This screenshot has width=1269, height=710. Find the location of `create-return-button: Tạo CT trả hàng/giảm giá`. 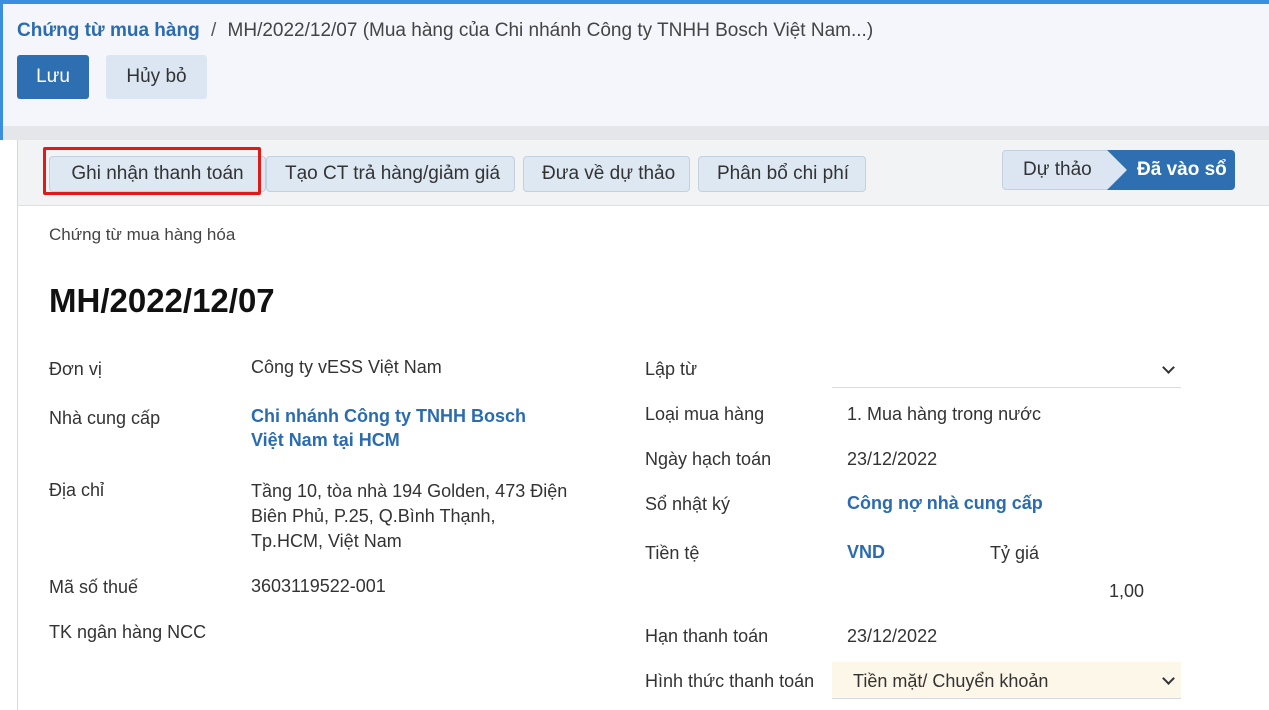

create-return-button: Tạo CT trả hàng/giảm giá is located at coordinates (390, 174).